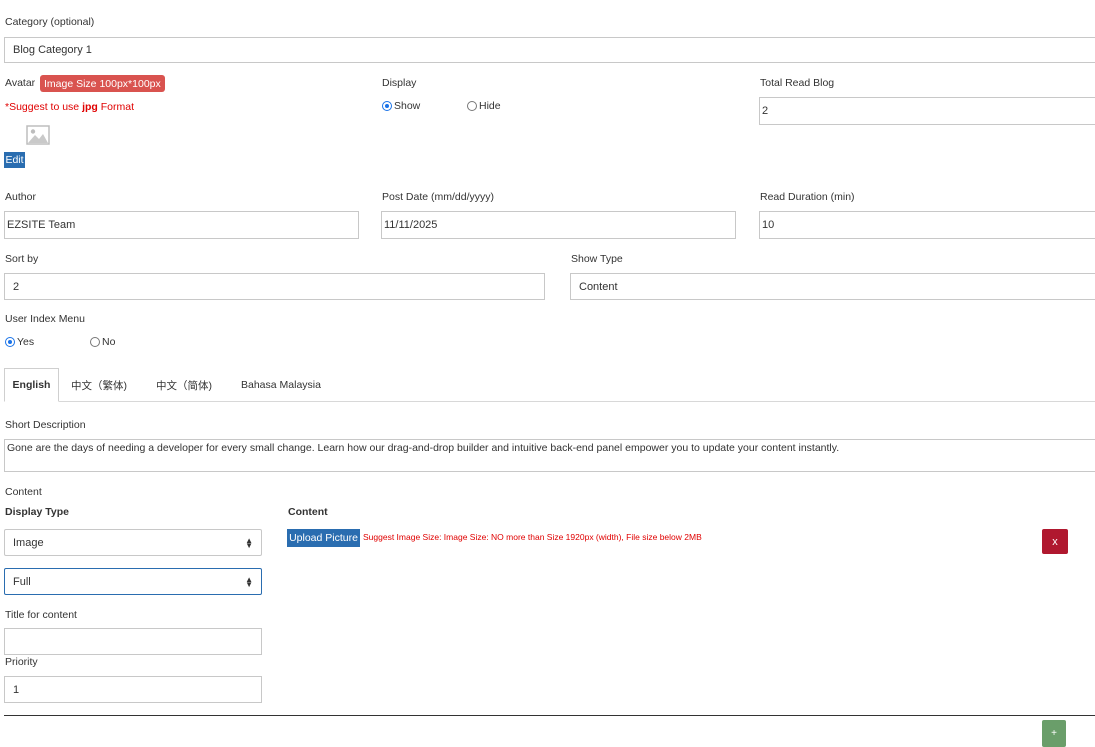  What do you see at coordinates (133, 542) in the screenshot?
I see `display-type-select: Image ▲ ▼` at bounding box center [133, 542].